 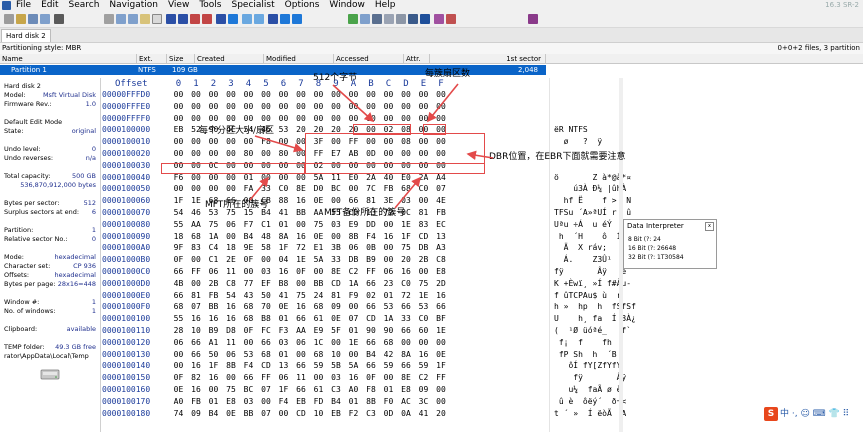 What do you see at coordinates (213, 414) in the screenshot?
I see `hex-byte: B4` at bounding box center [213, 414].